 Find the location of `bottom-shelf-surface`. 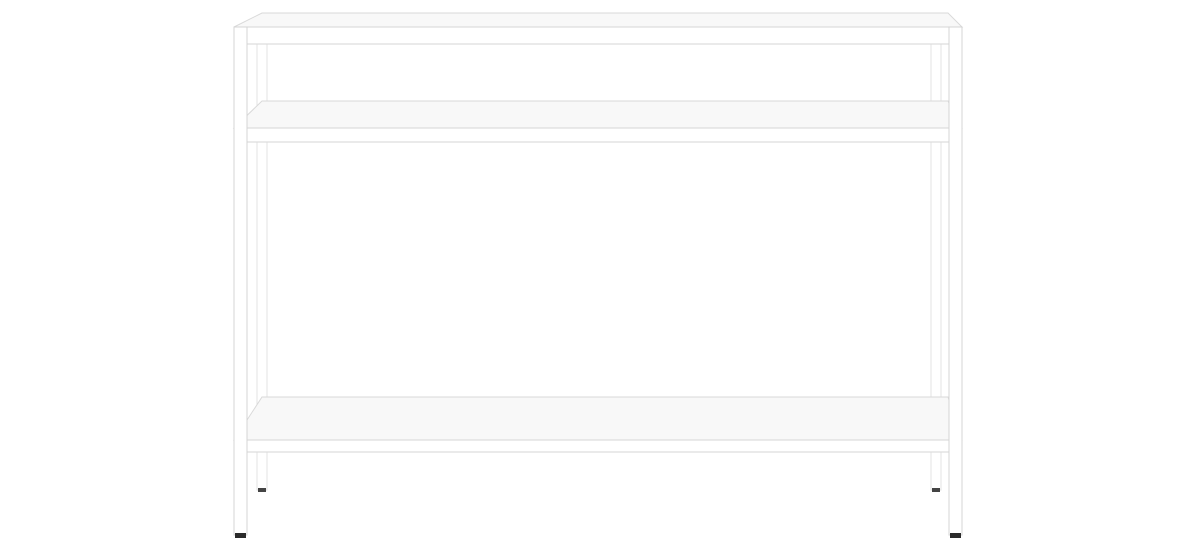

bottom-shelf-surface is located at coordinates (598, 418).